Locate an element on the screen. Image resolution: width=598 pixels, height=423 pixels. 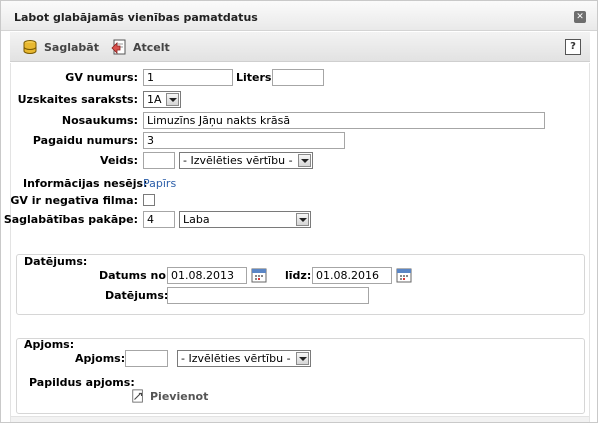
uzskaites-label: Uzskaites saraksts: is located at coordinates (77, 99).